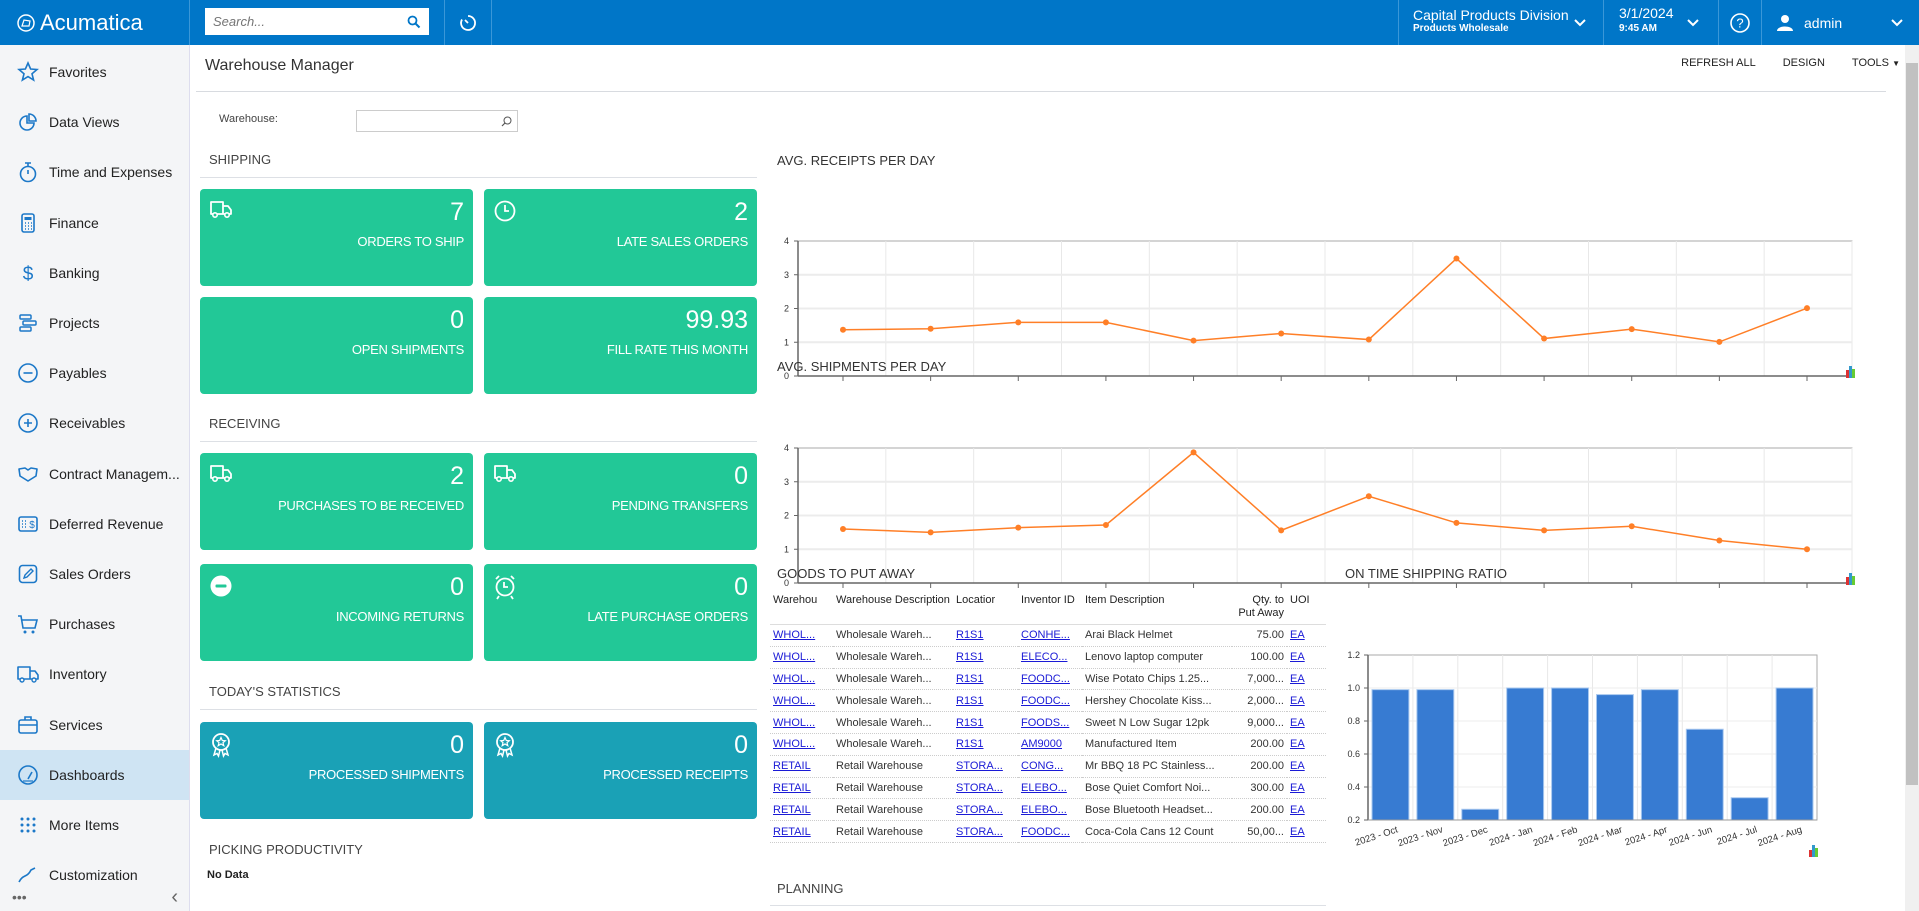  Describe the element at coordinates (95, 22) in the screenshot. I see `acumatica-logo: Acumatica` at that location.